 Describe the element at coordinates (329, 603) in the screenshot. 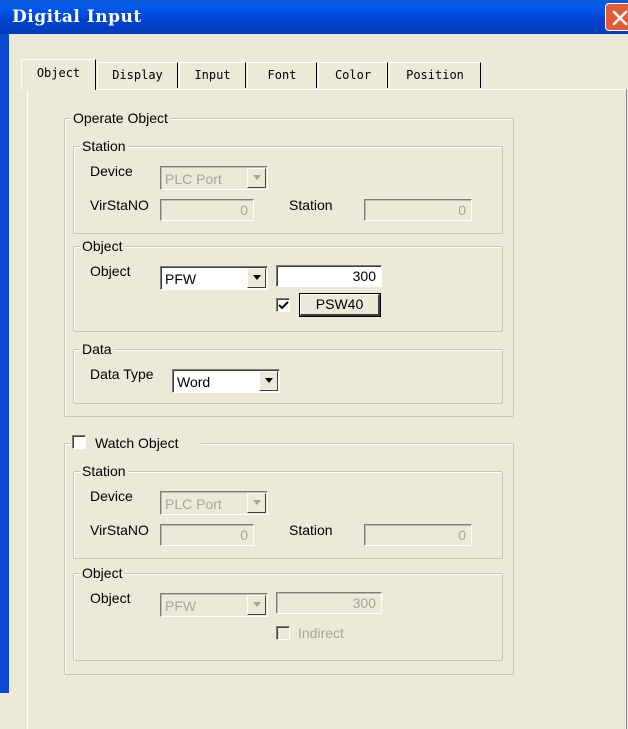

I see `watch-object-address-field: 300` at that location.